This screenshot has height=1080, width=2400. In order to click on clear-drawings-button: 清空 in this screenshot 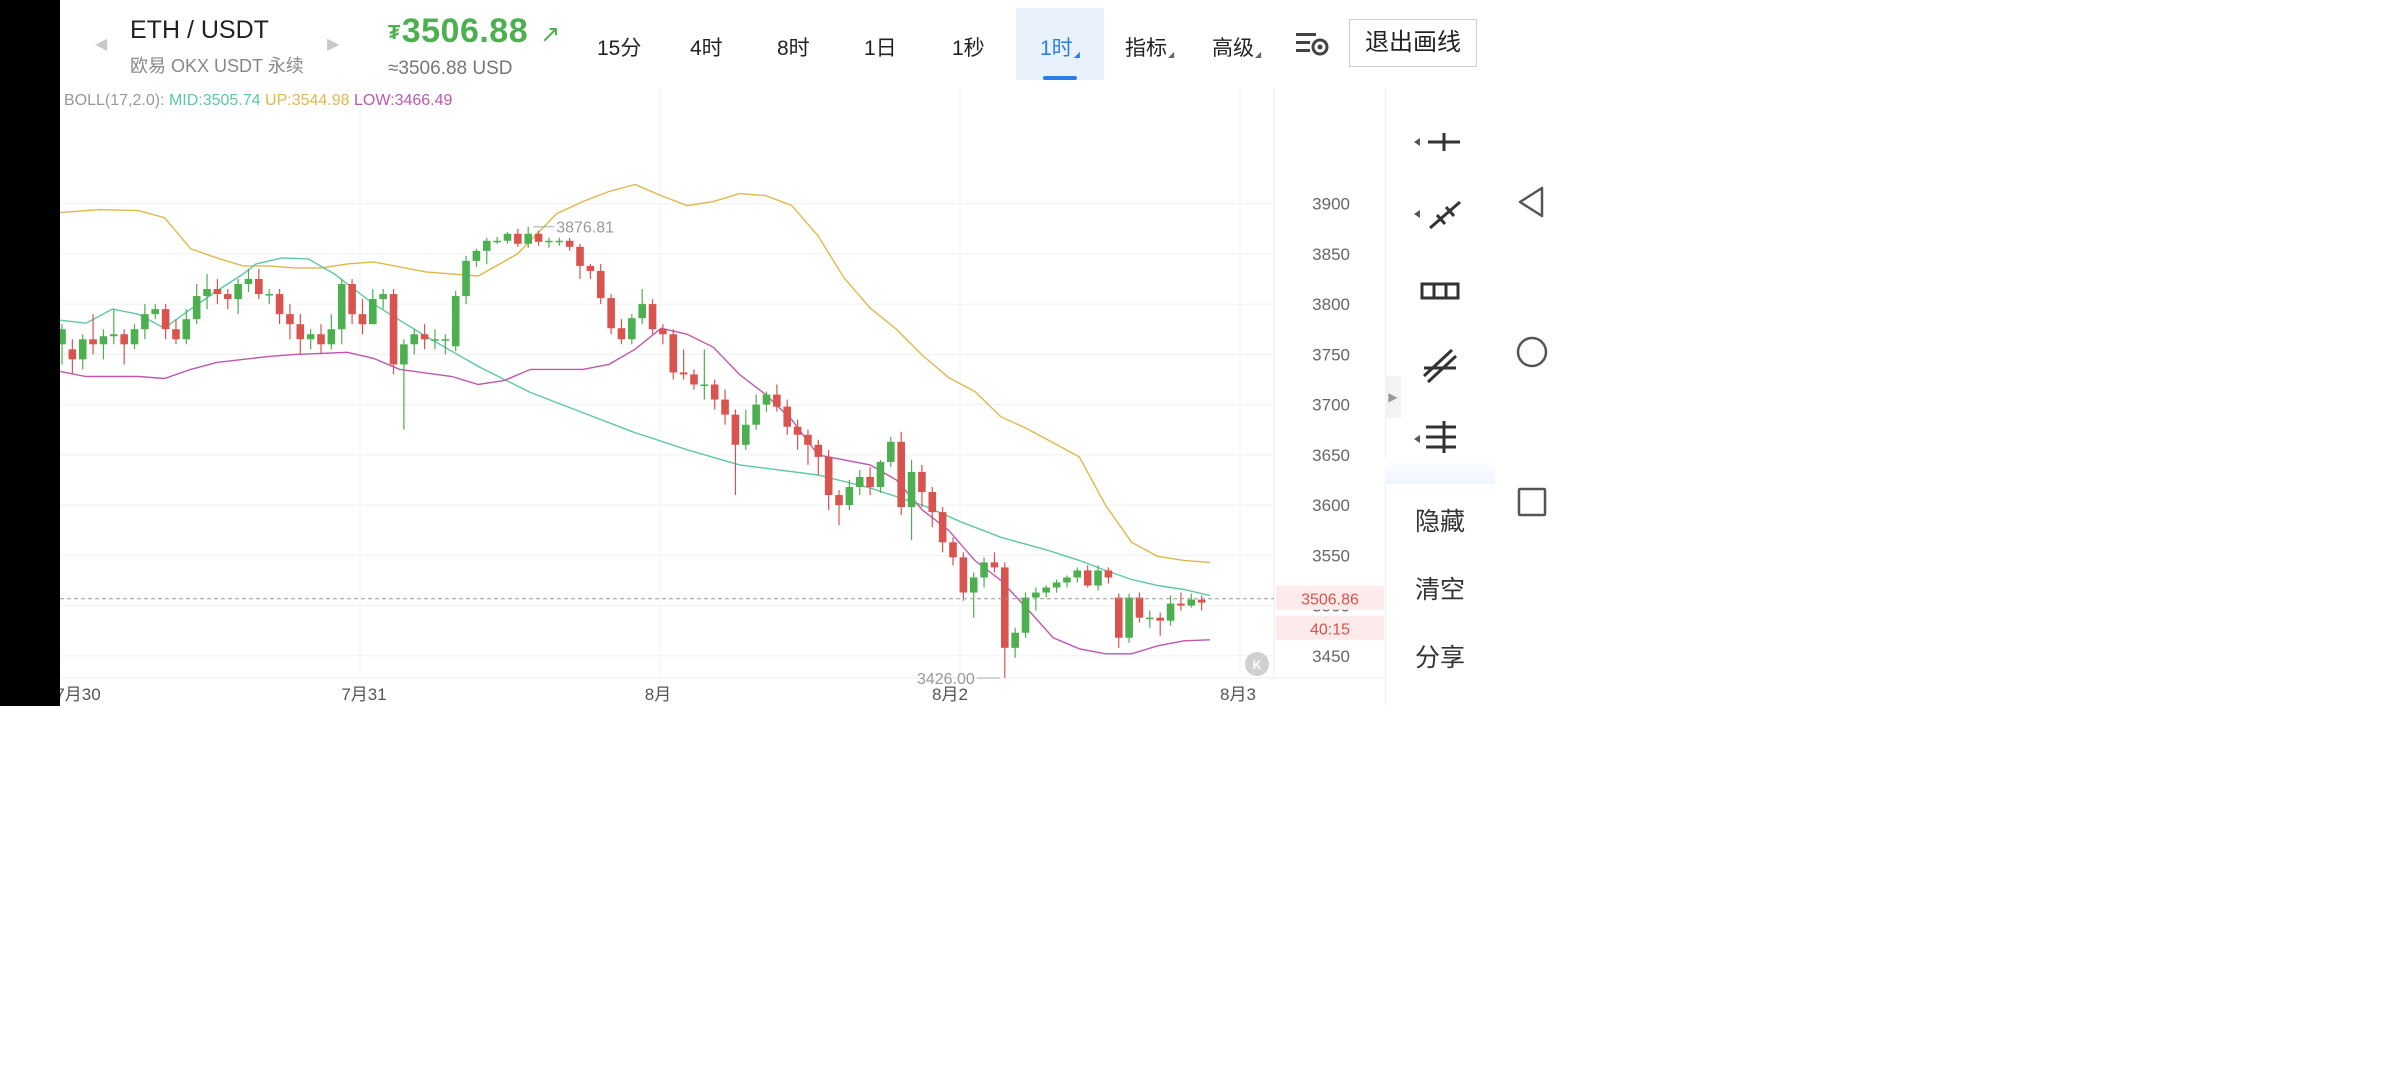, I will do `click(1440, 588)`.